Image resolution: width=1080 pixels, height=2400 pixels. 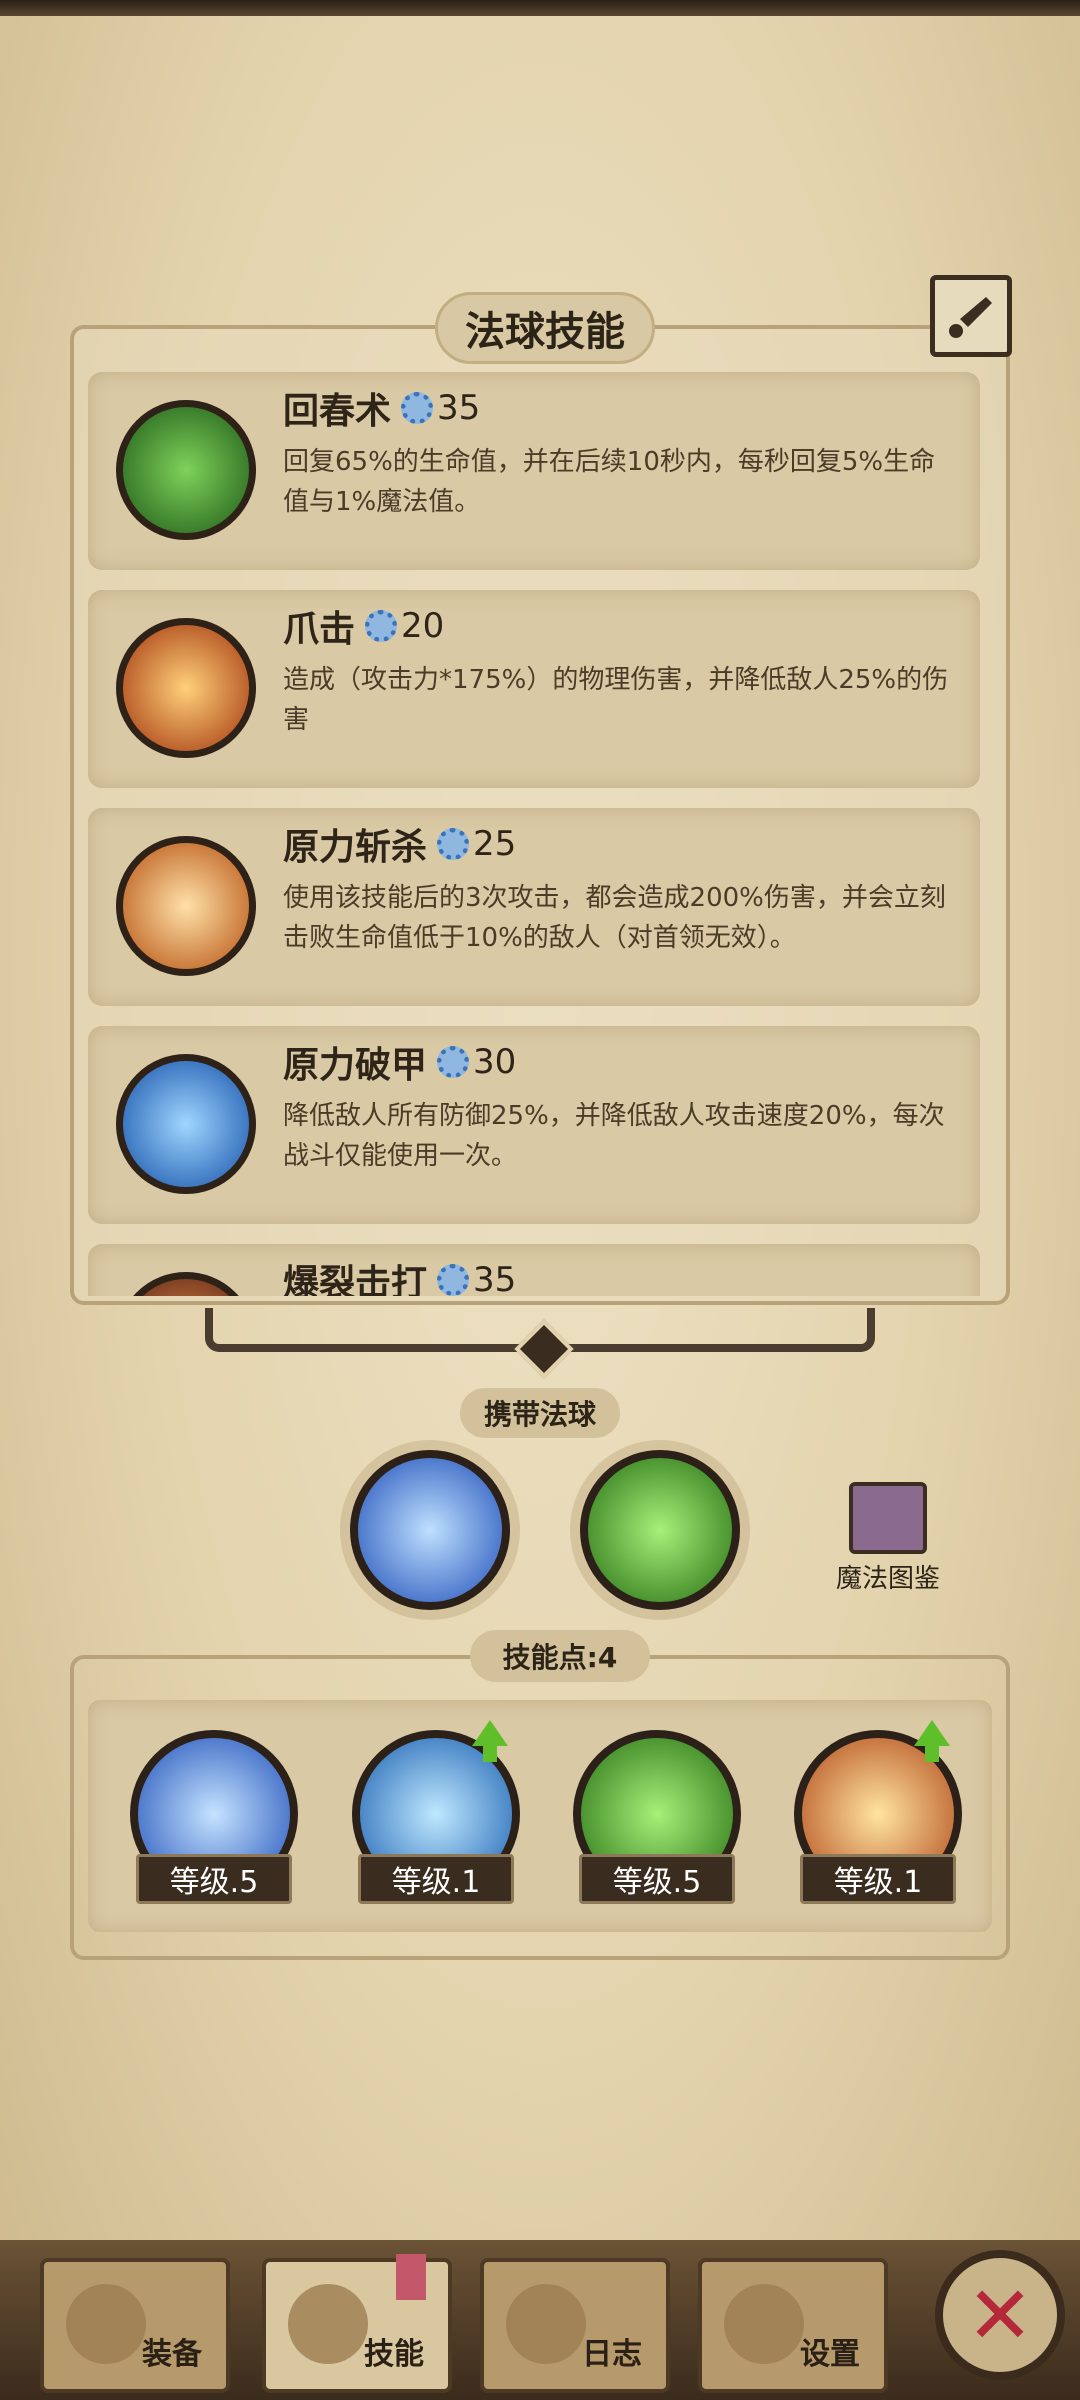 What do you see at coordinates (400, 1278) in the screenshot?
I see `skill-name: 爆裂击打 35` at bounding box center [400, 1278].